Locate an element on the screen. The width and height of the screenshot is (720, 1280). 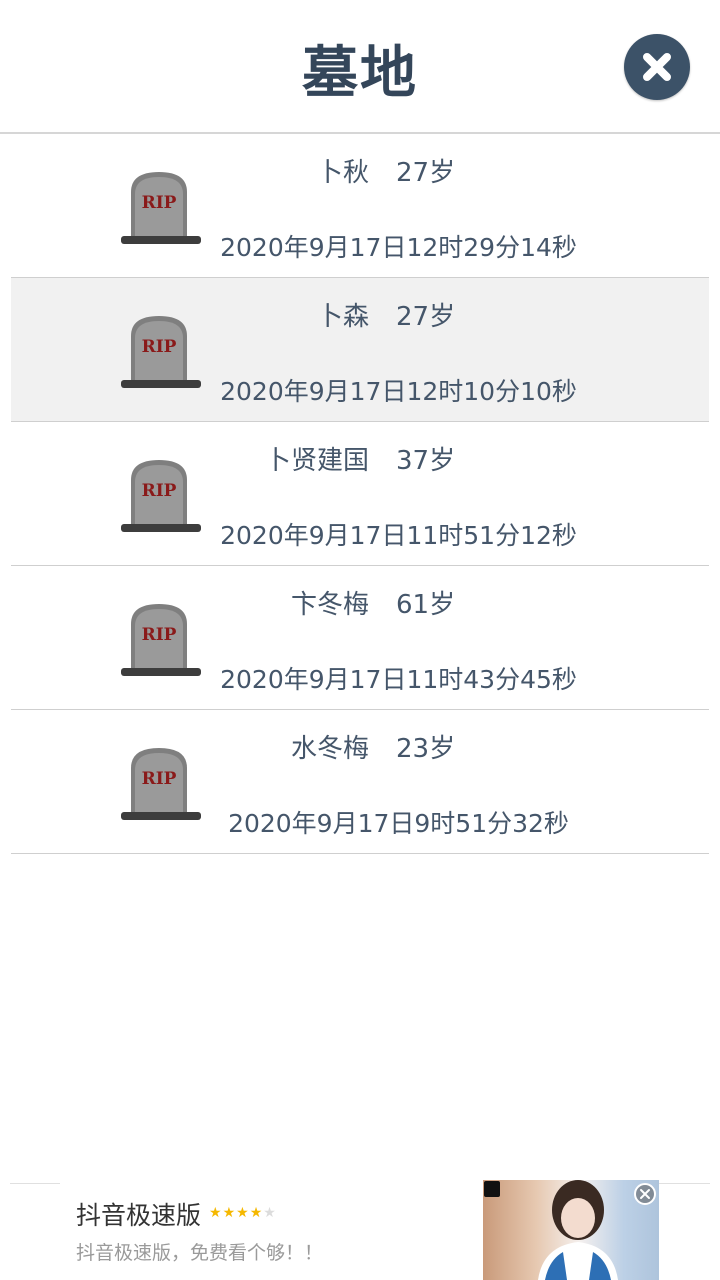
death-time: 2020年9月17日12时10分10秒 is located at coordinates (398, 391).